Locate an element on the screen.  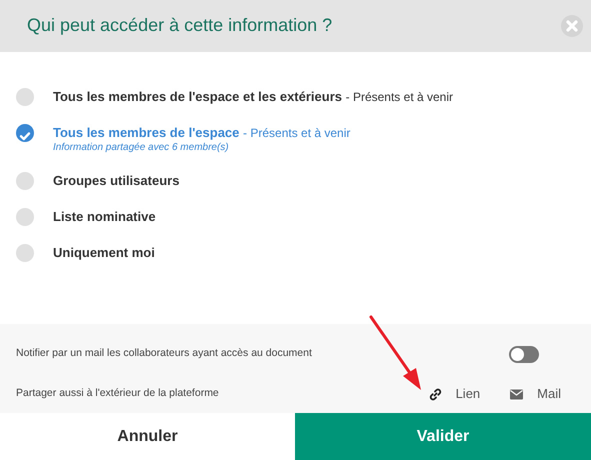
close-icon is located at coordinates (572, 26).